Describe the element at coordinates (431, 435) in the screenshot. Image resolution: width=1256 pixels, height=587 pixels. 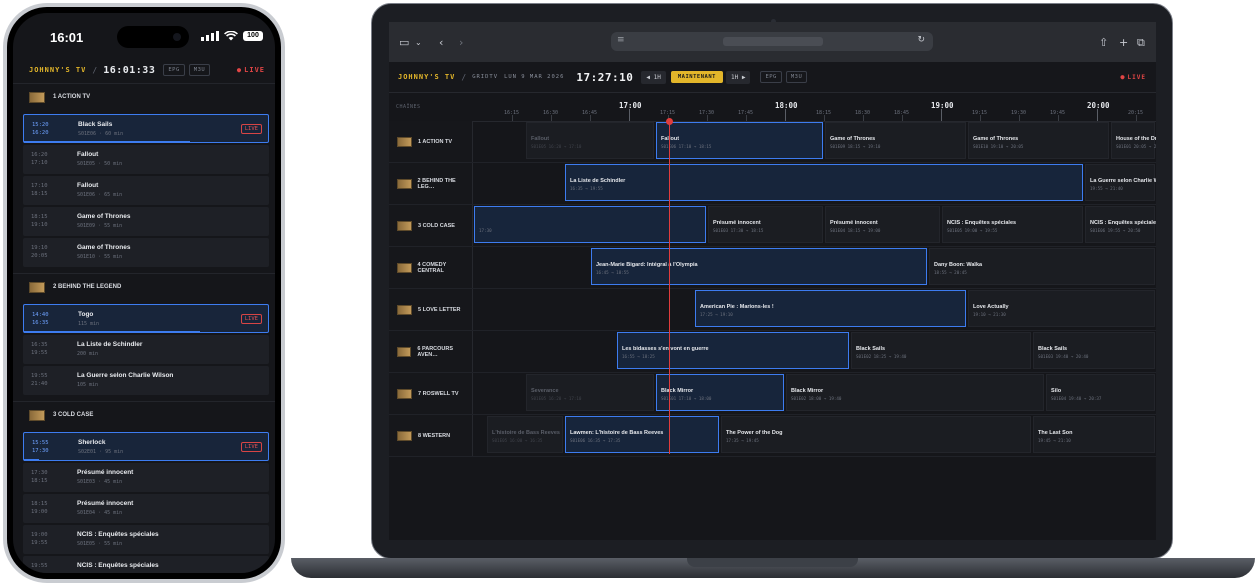
I see `channel-cell: 8 WESTERN` at that location.